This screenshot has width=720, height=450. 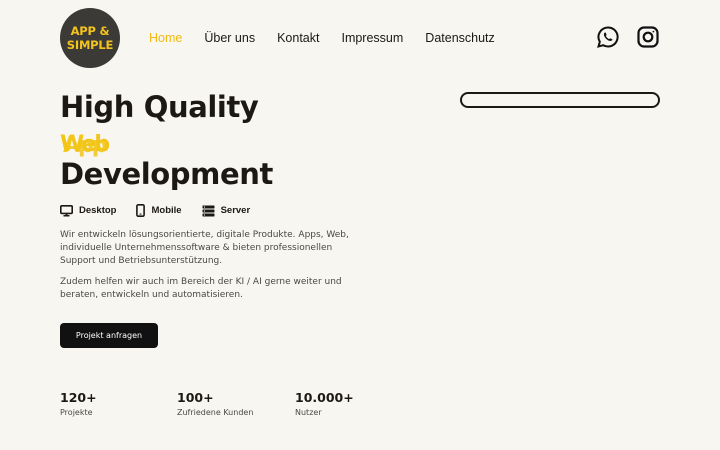 I want to click on headline-line-1: High Quality, so click(x=159, y=107).